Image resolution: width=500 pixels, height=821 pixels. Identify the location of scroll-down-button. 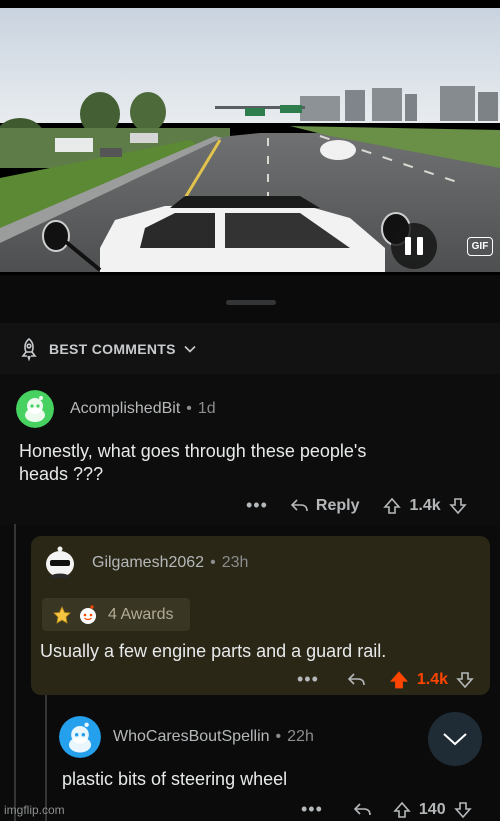
(455, 739).